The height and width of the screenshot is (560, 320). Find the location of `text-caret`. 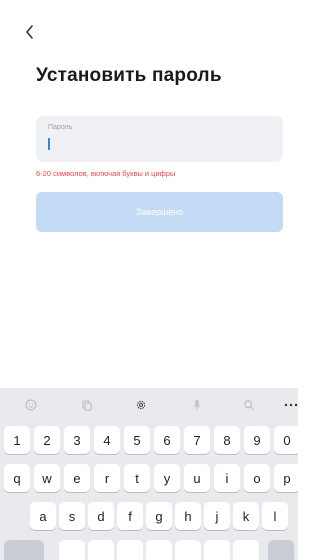

text-caret is located at coordinates (49, 144).